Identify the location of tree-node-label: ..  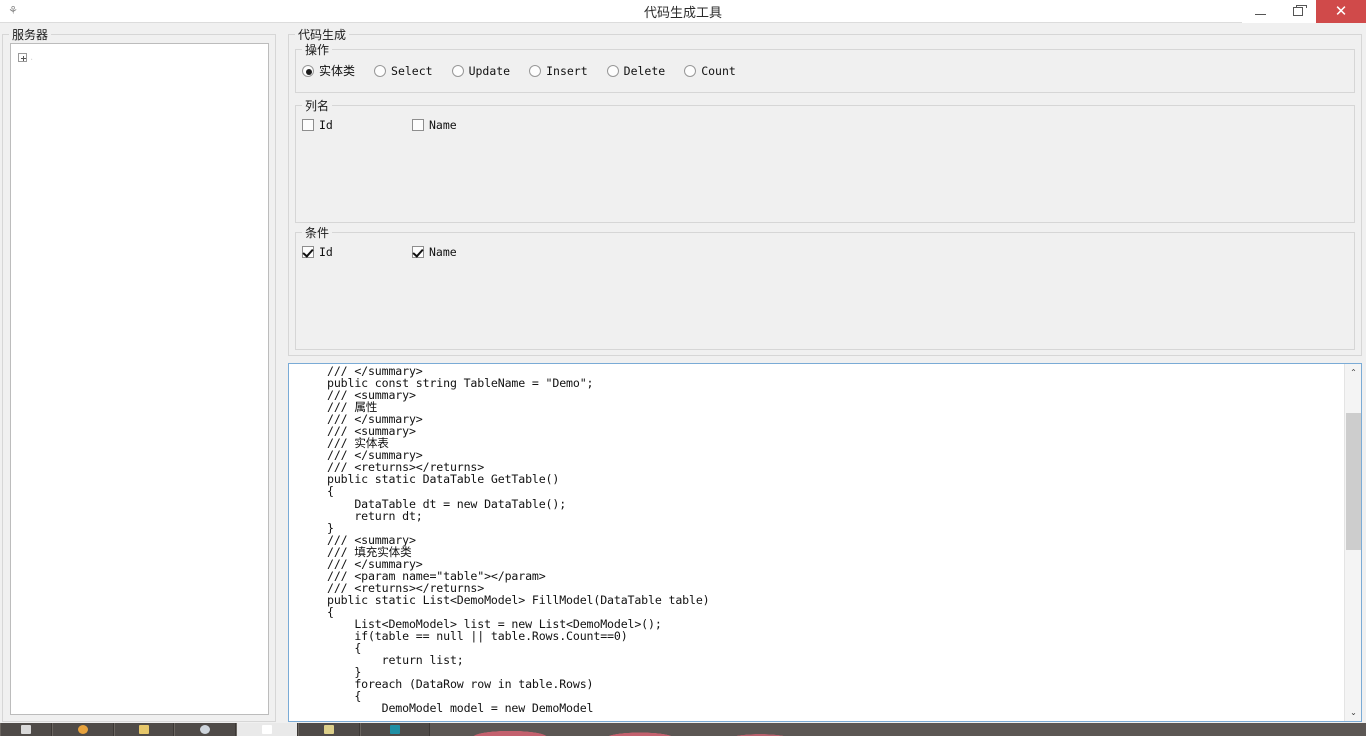
(32, 57).